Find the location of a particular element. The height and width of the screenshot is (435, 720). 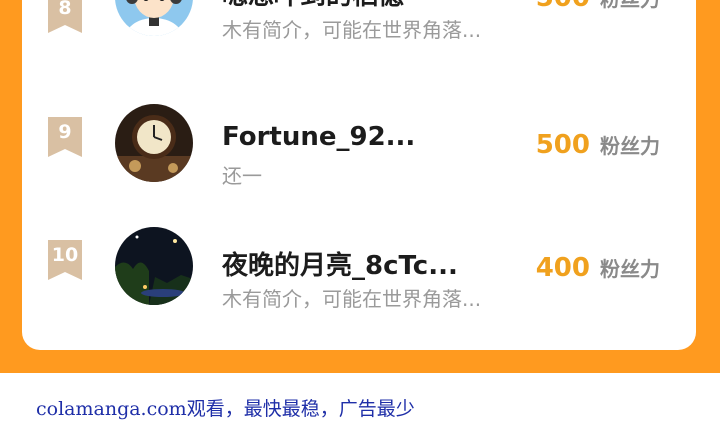

cartoon-boy-avatar-icon is located at coordinates (154, 18).